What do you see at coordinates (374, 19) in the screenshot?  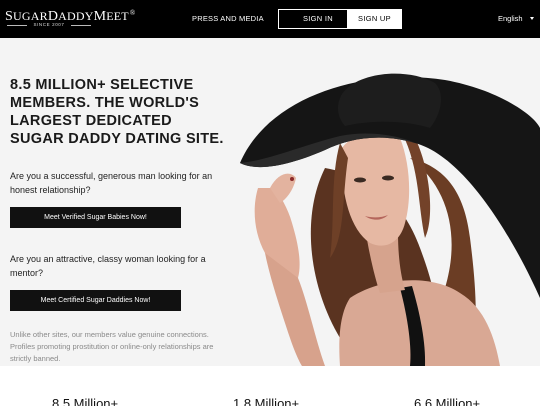 I see `sign-up-button: SIGN UP` at bounding box center [374, 19].